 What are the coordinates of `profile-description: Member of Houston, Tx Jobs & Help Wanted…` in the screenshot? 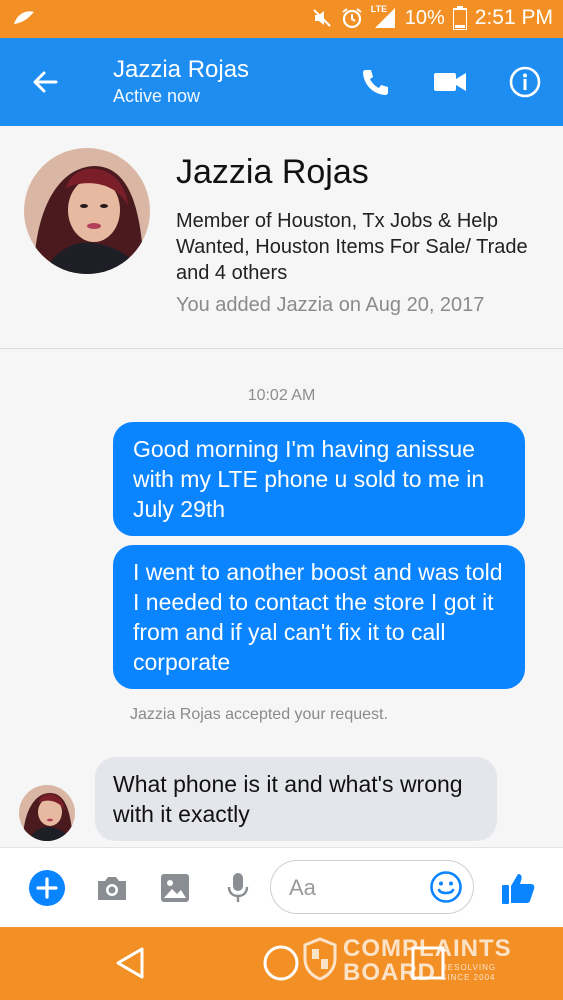 It's located at (352, 247).